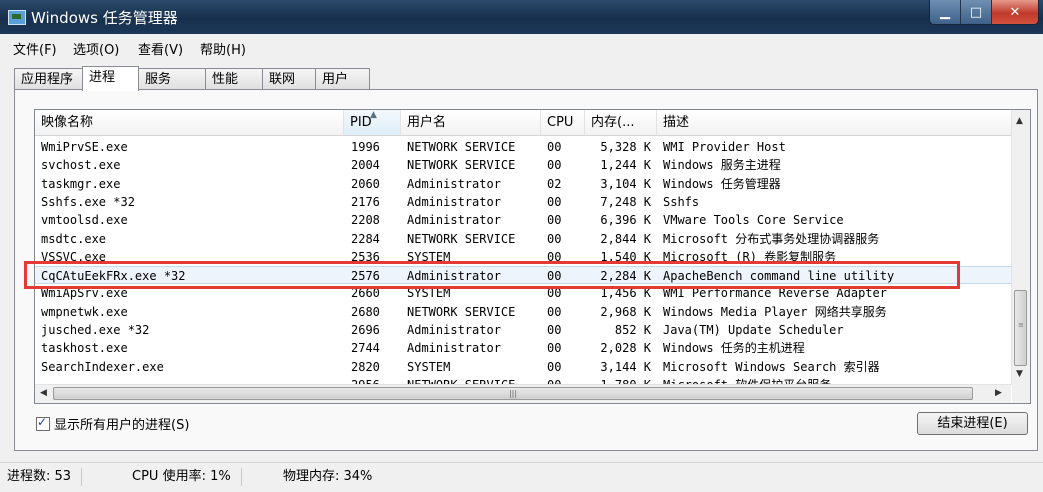 This screenshot has height=492, width=1043. What do you see at coordinates (753, 220) in the screenshot?
I see `process-description: VMware Tools Core Service` at bounding box center [753, 220].